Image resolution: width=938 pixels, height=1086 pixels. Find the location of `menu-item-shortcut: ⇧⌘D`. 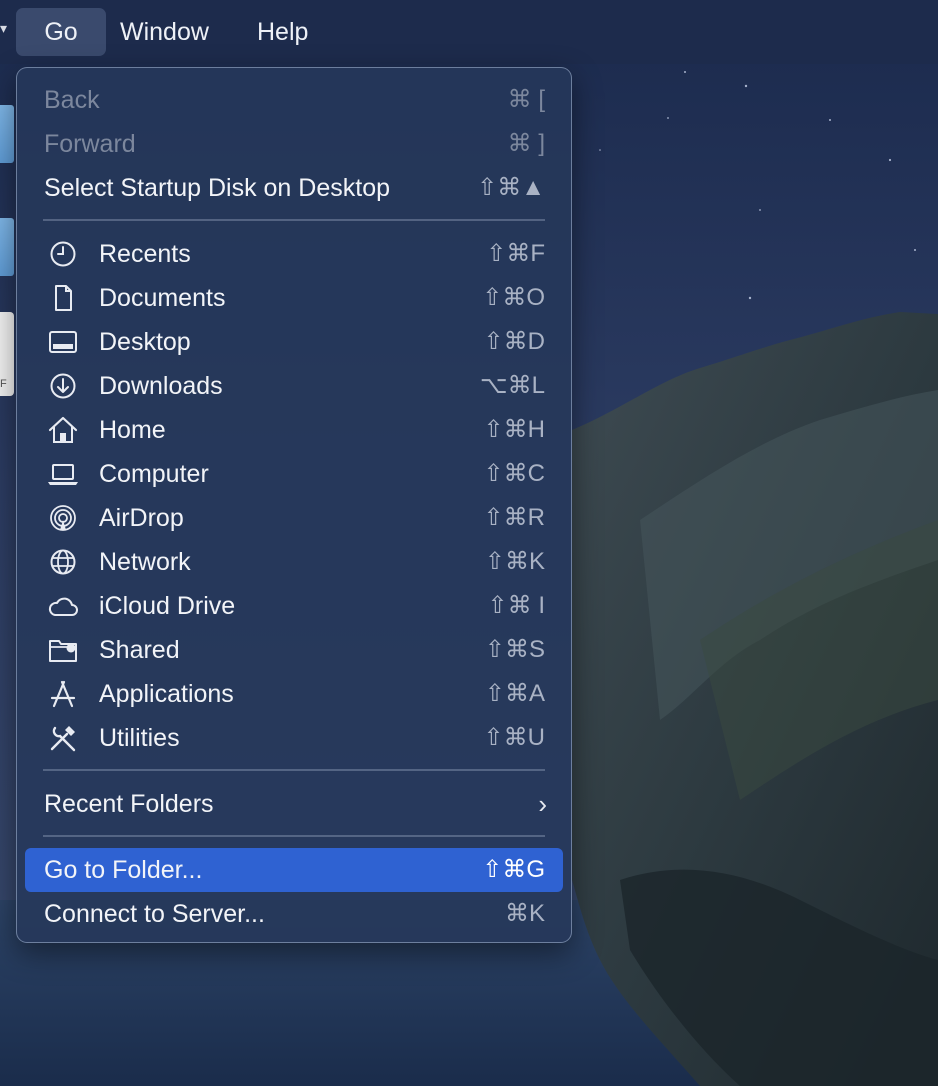

menu-item-shortcut: ⇧⌘D is located at coordinates (514, 341).